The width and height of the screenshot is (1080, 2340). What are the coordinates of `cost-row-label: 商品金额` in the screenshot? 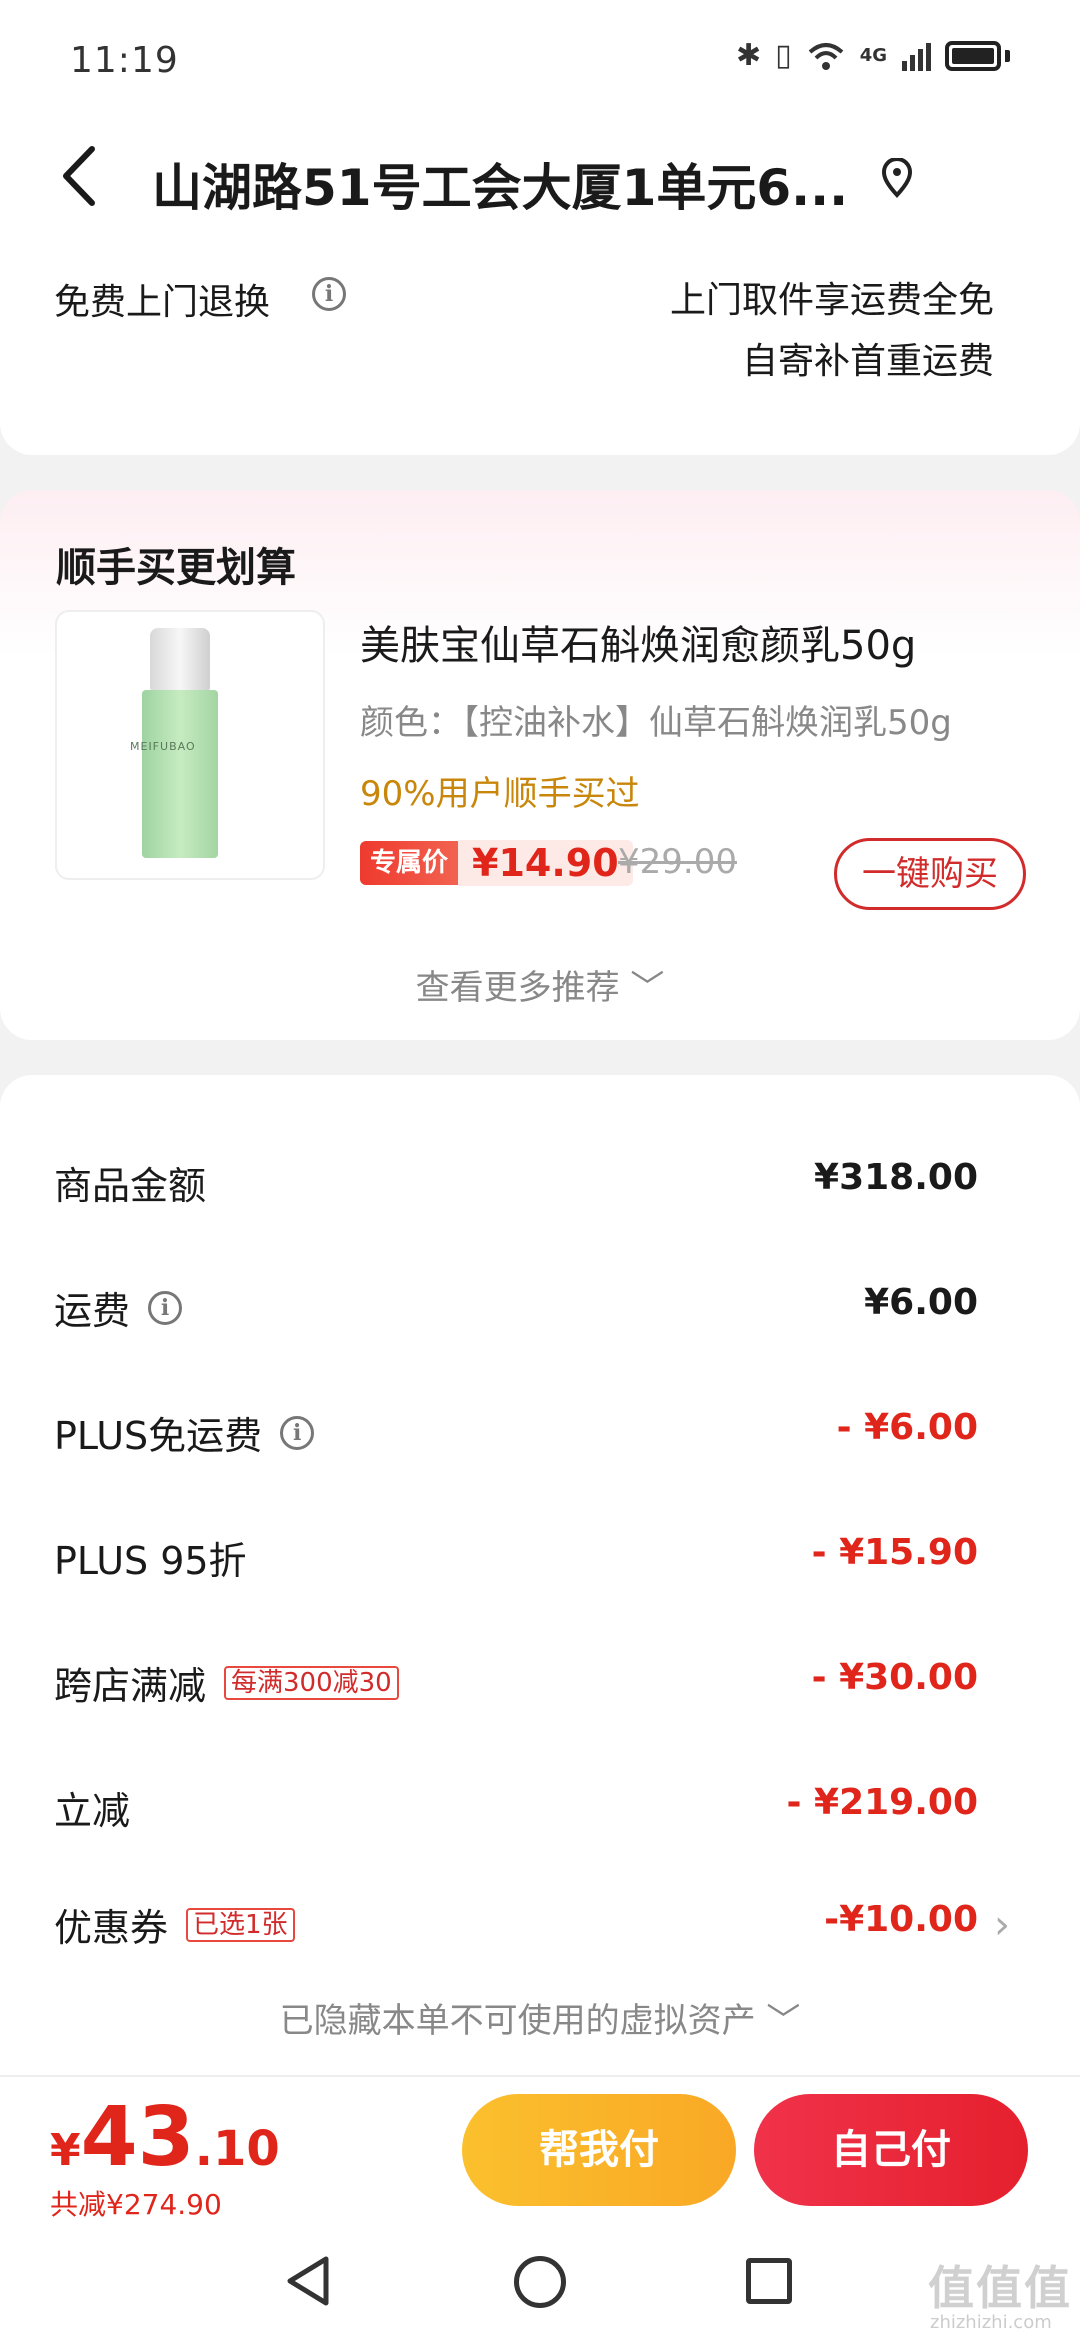 It's located at (130, 1182).